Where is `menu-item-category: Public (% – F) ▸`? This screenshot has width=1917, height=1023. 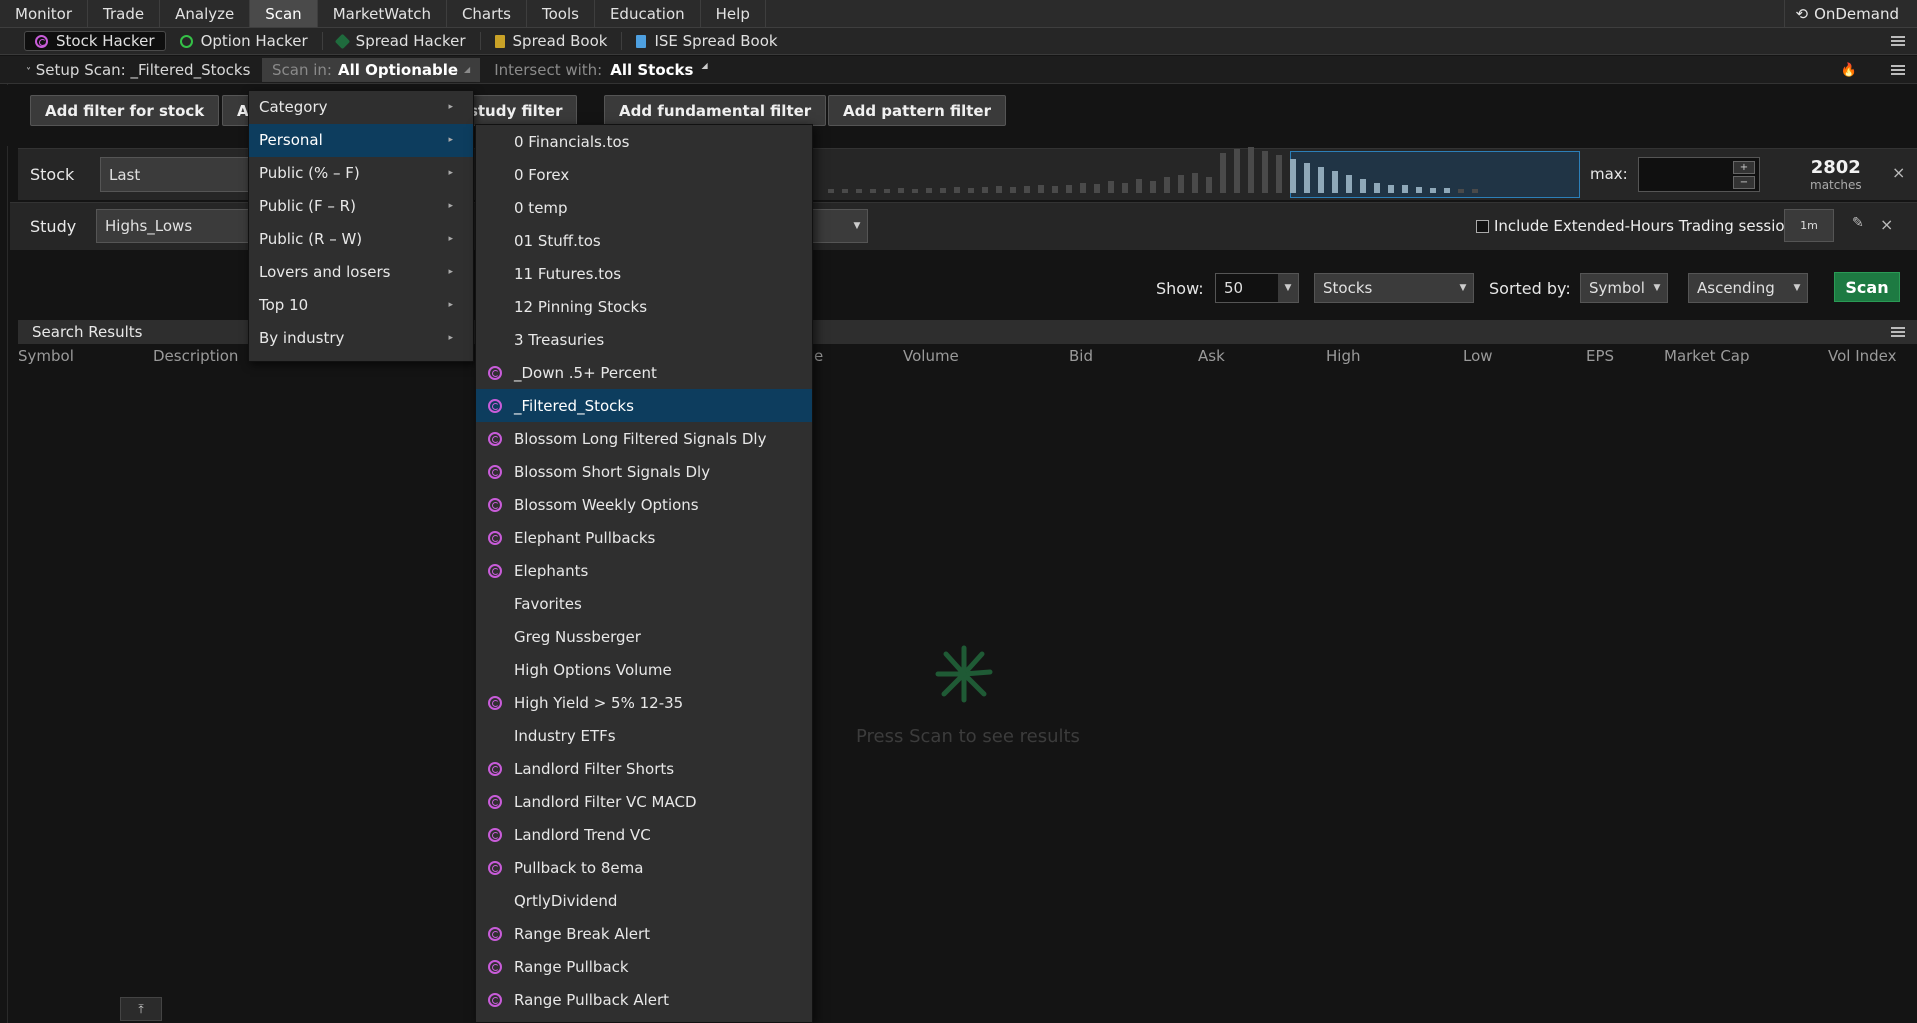 menu-item-category: Public (% – F) ▸ is located at coordinates (361, 173).